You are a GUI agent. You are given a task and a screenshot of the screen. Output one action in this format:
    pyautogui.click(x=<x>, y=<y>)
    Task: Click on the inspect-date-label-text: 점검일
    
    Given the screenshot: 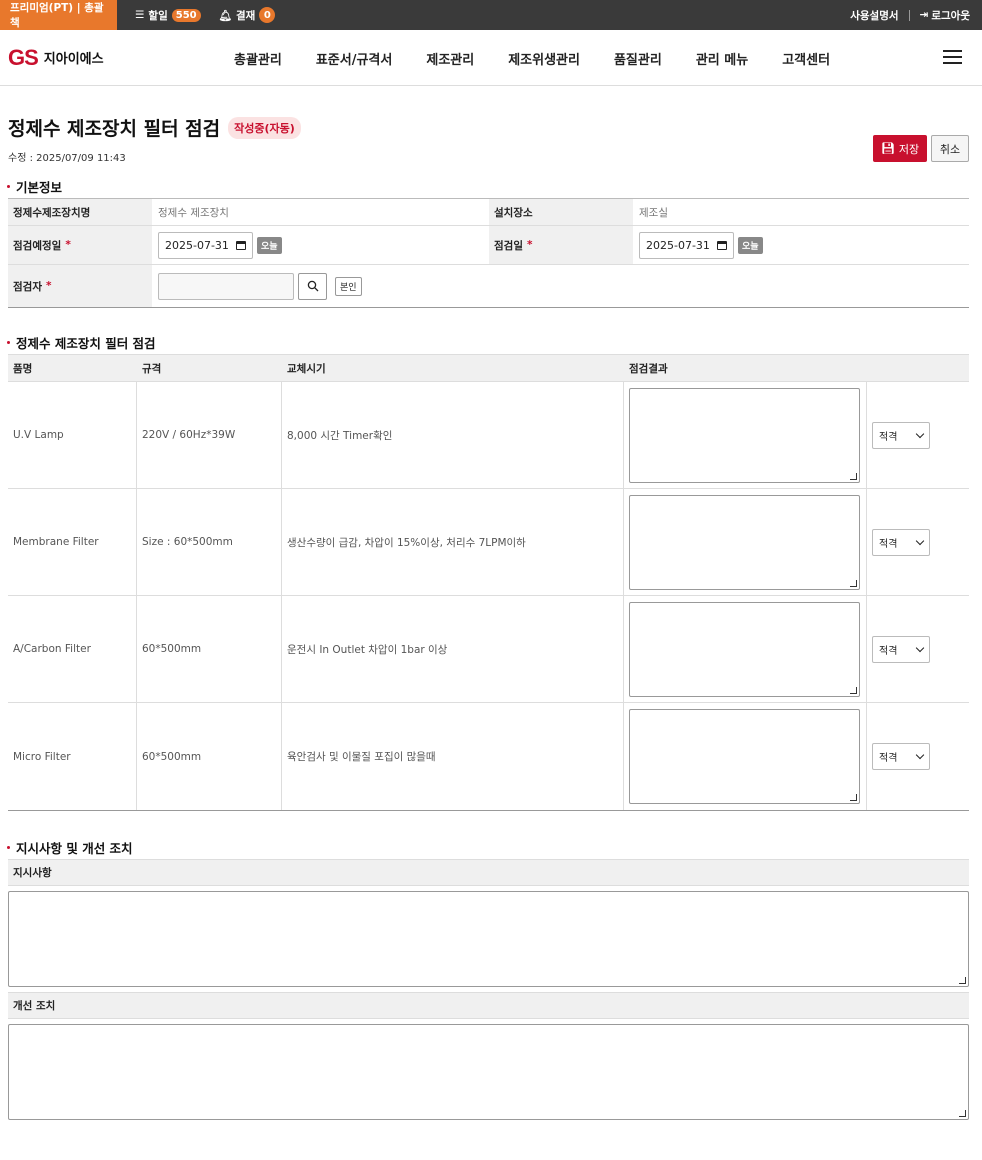 What is the action you would take?
    pyautogui.click(x=508, y=245)
    